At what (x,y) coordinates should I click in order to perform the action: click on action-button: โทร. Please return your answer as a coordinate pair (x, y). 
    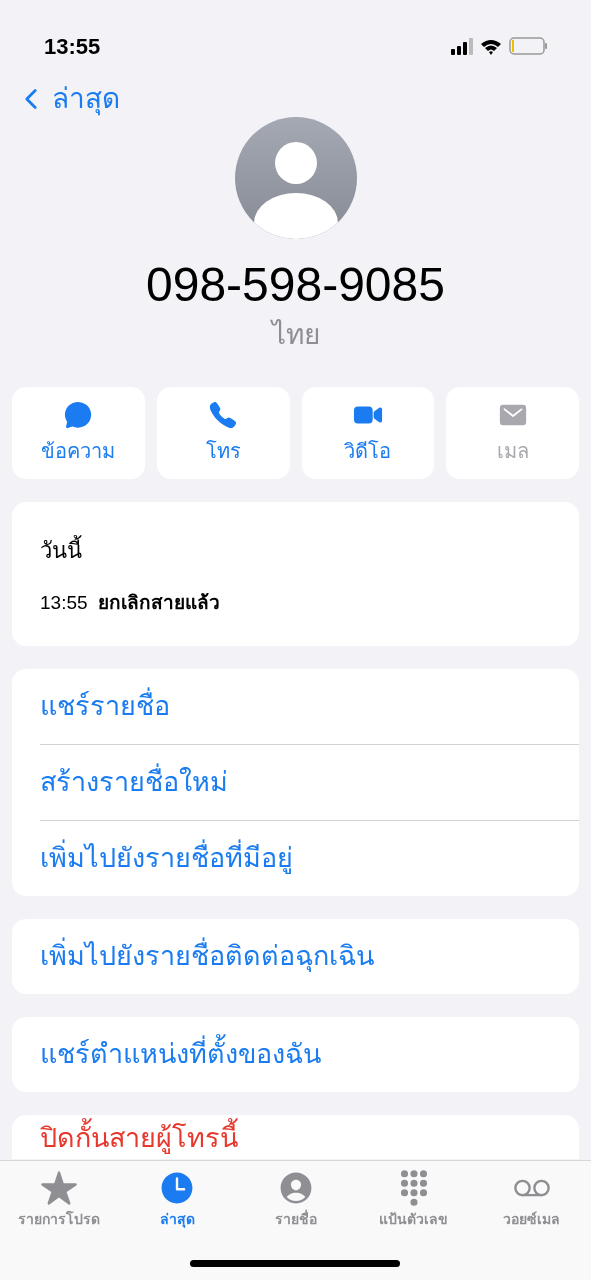
    Looking at the image, I should click on (223, 433).